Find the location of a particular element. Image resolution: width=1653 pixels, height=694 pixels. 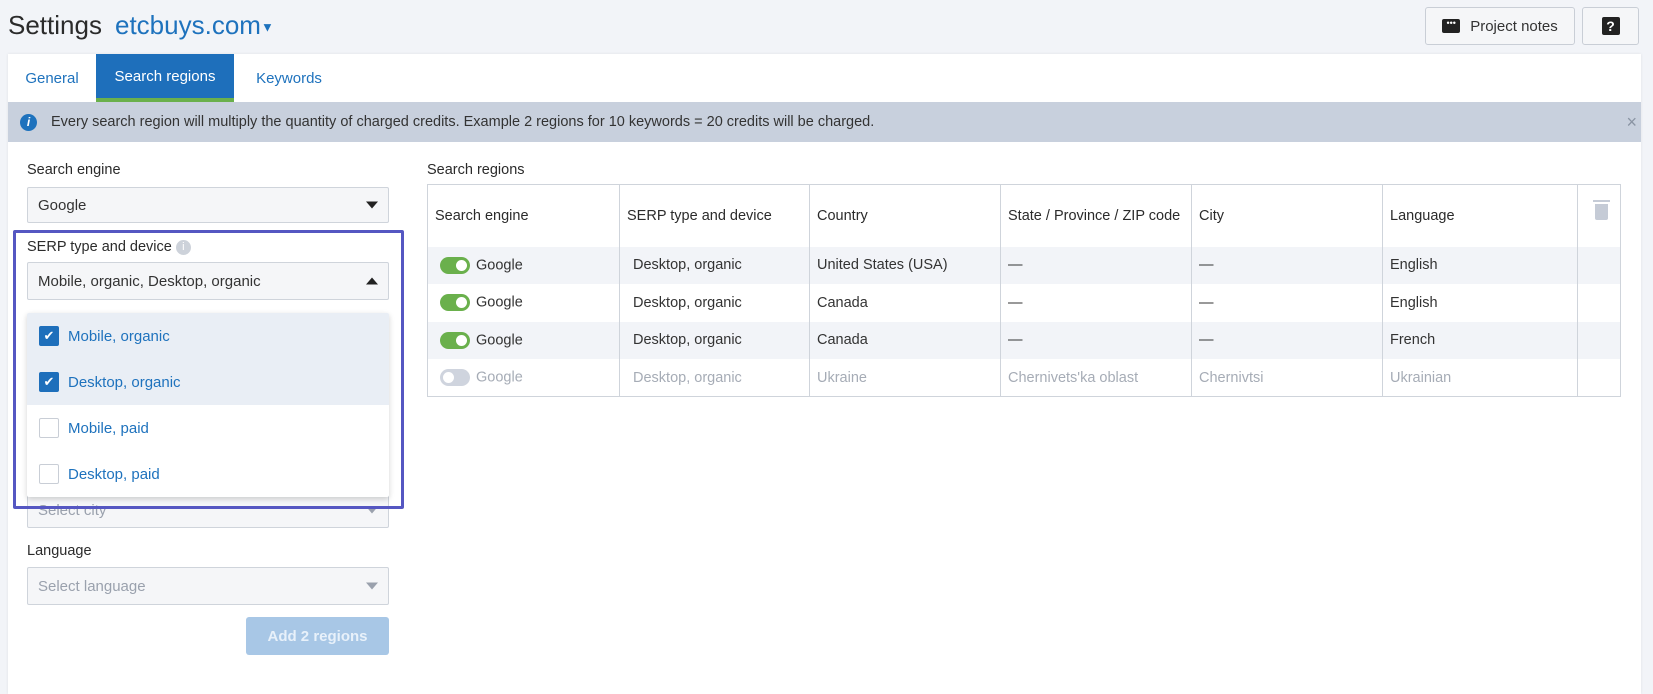

page-title: Settings is located at coordinates (55, 25).